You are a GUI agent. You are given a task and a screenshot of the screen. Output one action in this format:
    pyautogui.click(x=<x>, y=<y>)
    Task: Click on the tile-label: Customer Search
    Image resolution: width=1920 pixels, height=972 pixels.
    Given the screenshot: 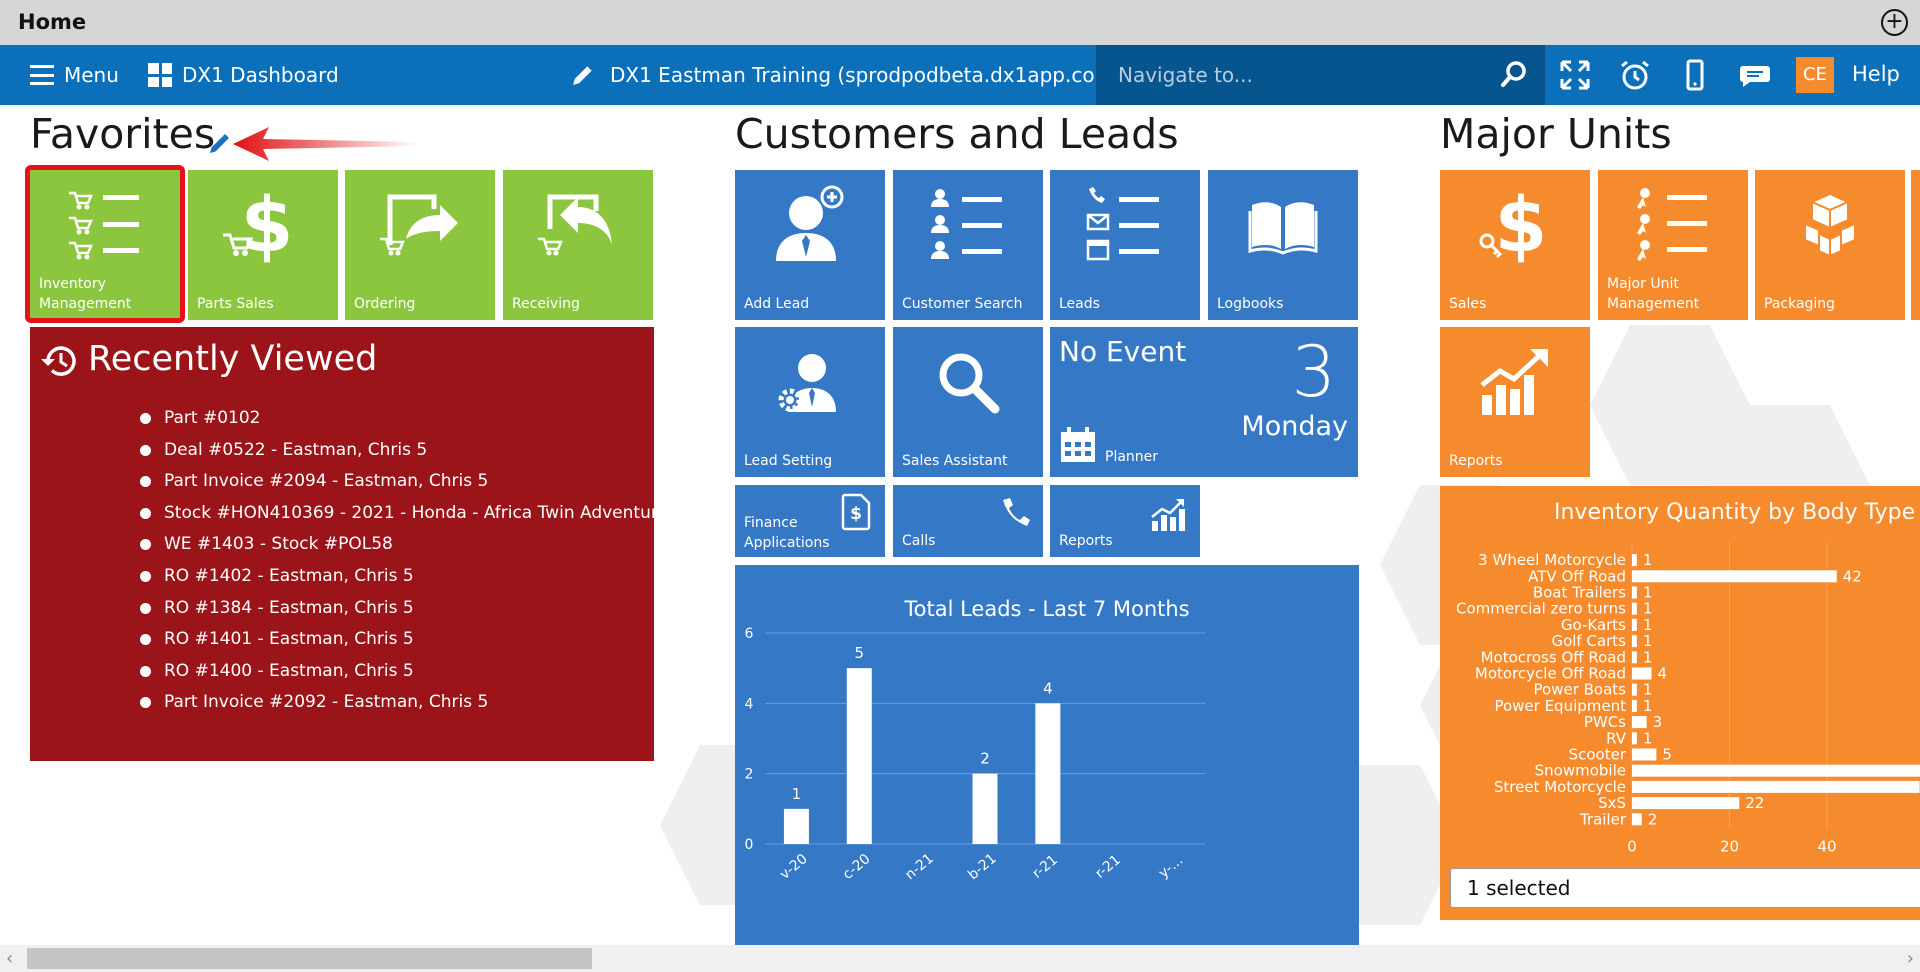 What is the action you would take?
    pyautogui.click(x=962, y=304)
    